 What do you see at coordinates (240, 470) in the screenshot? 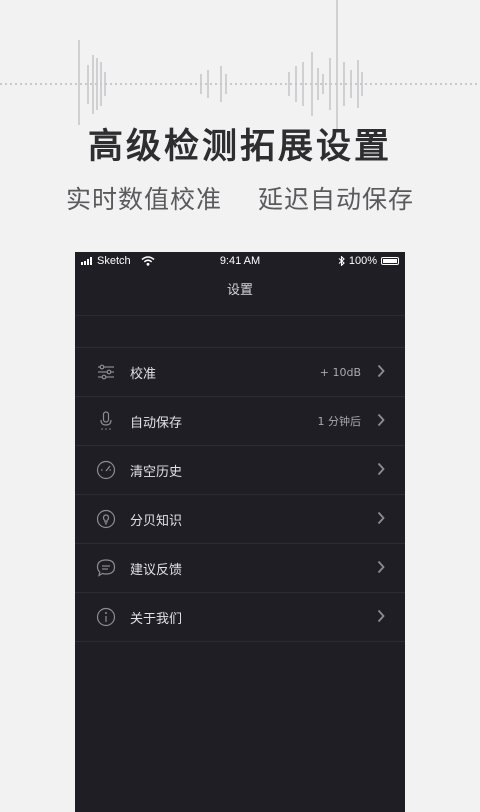
I see `settings-item-clear-history: 清空历史` at bounding box center [240, 470].